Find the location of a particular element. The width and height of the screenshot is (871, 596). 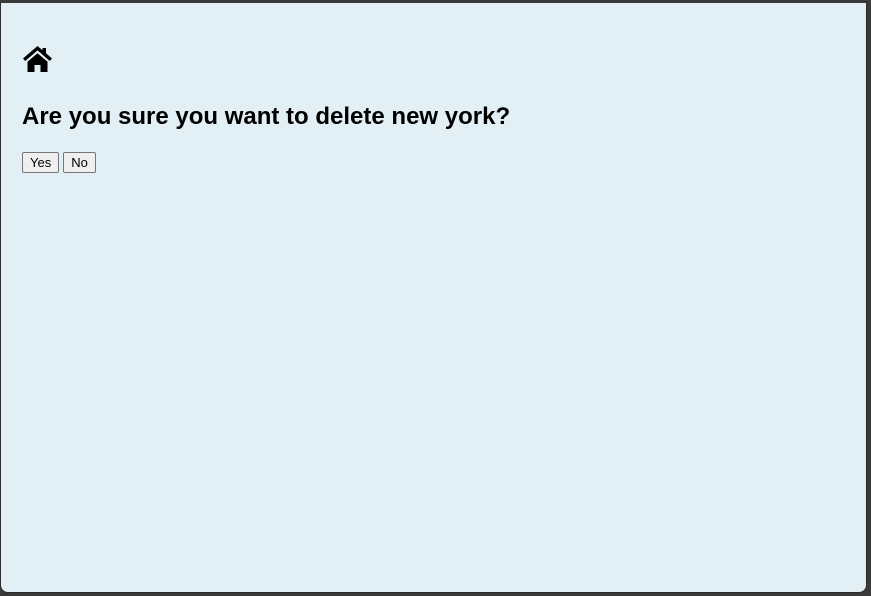

no-button: No is located at coordinates (79, 162).